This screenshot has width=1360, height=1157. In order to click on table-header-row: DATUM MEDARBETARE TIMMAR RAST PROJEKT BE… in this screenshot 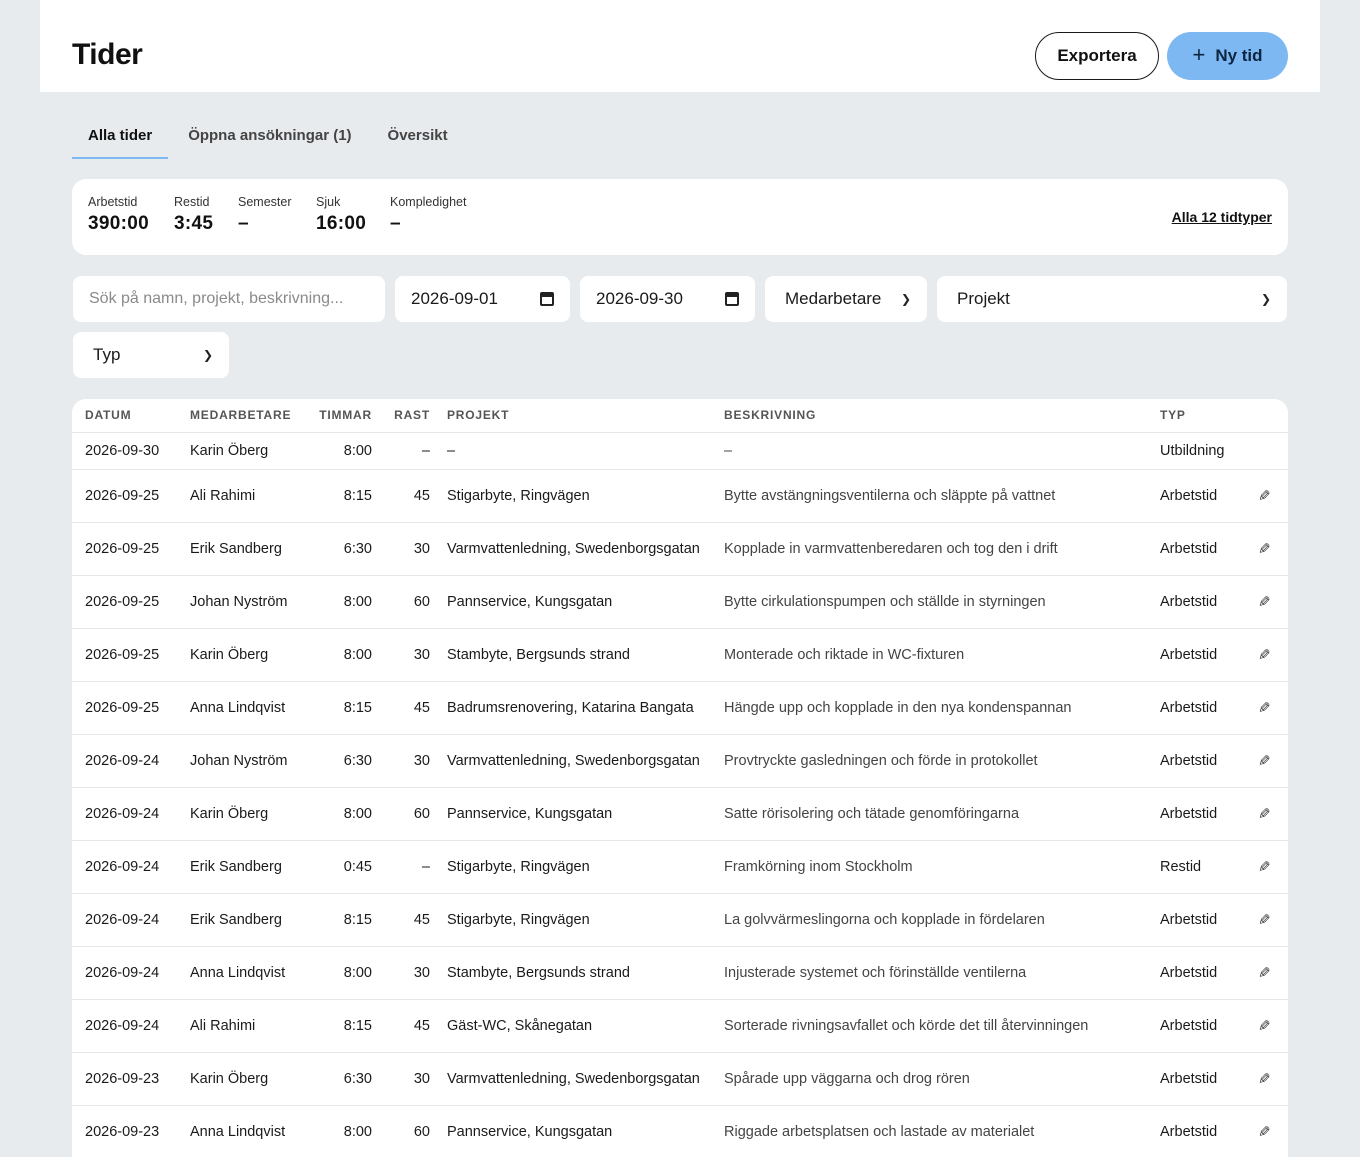, I will do `click(680, 416)`.